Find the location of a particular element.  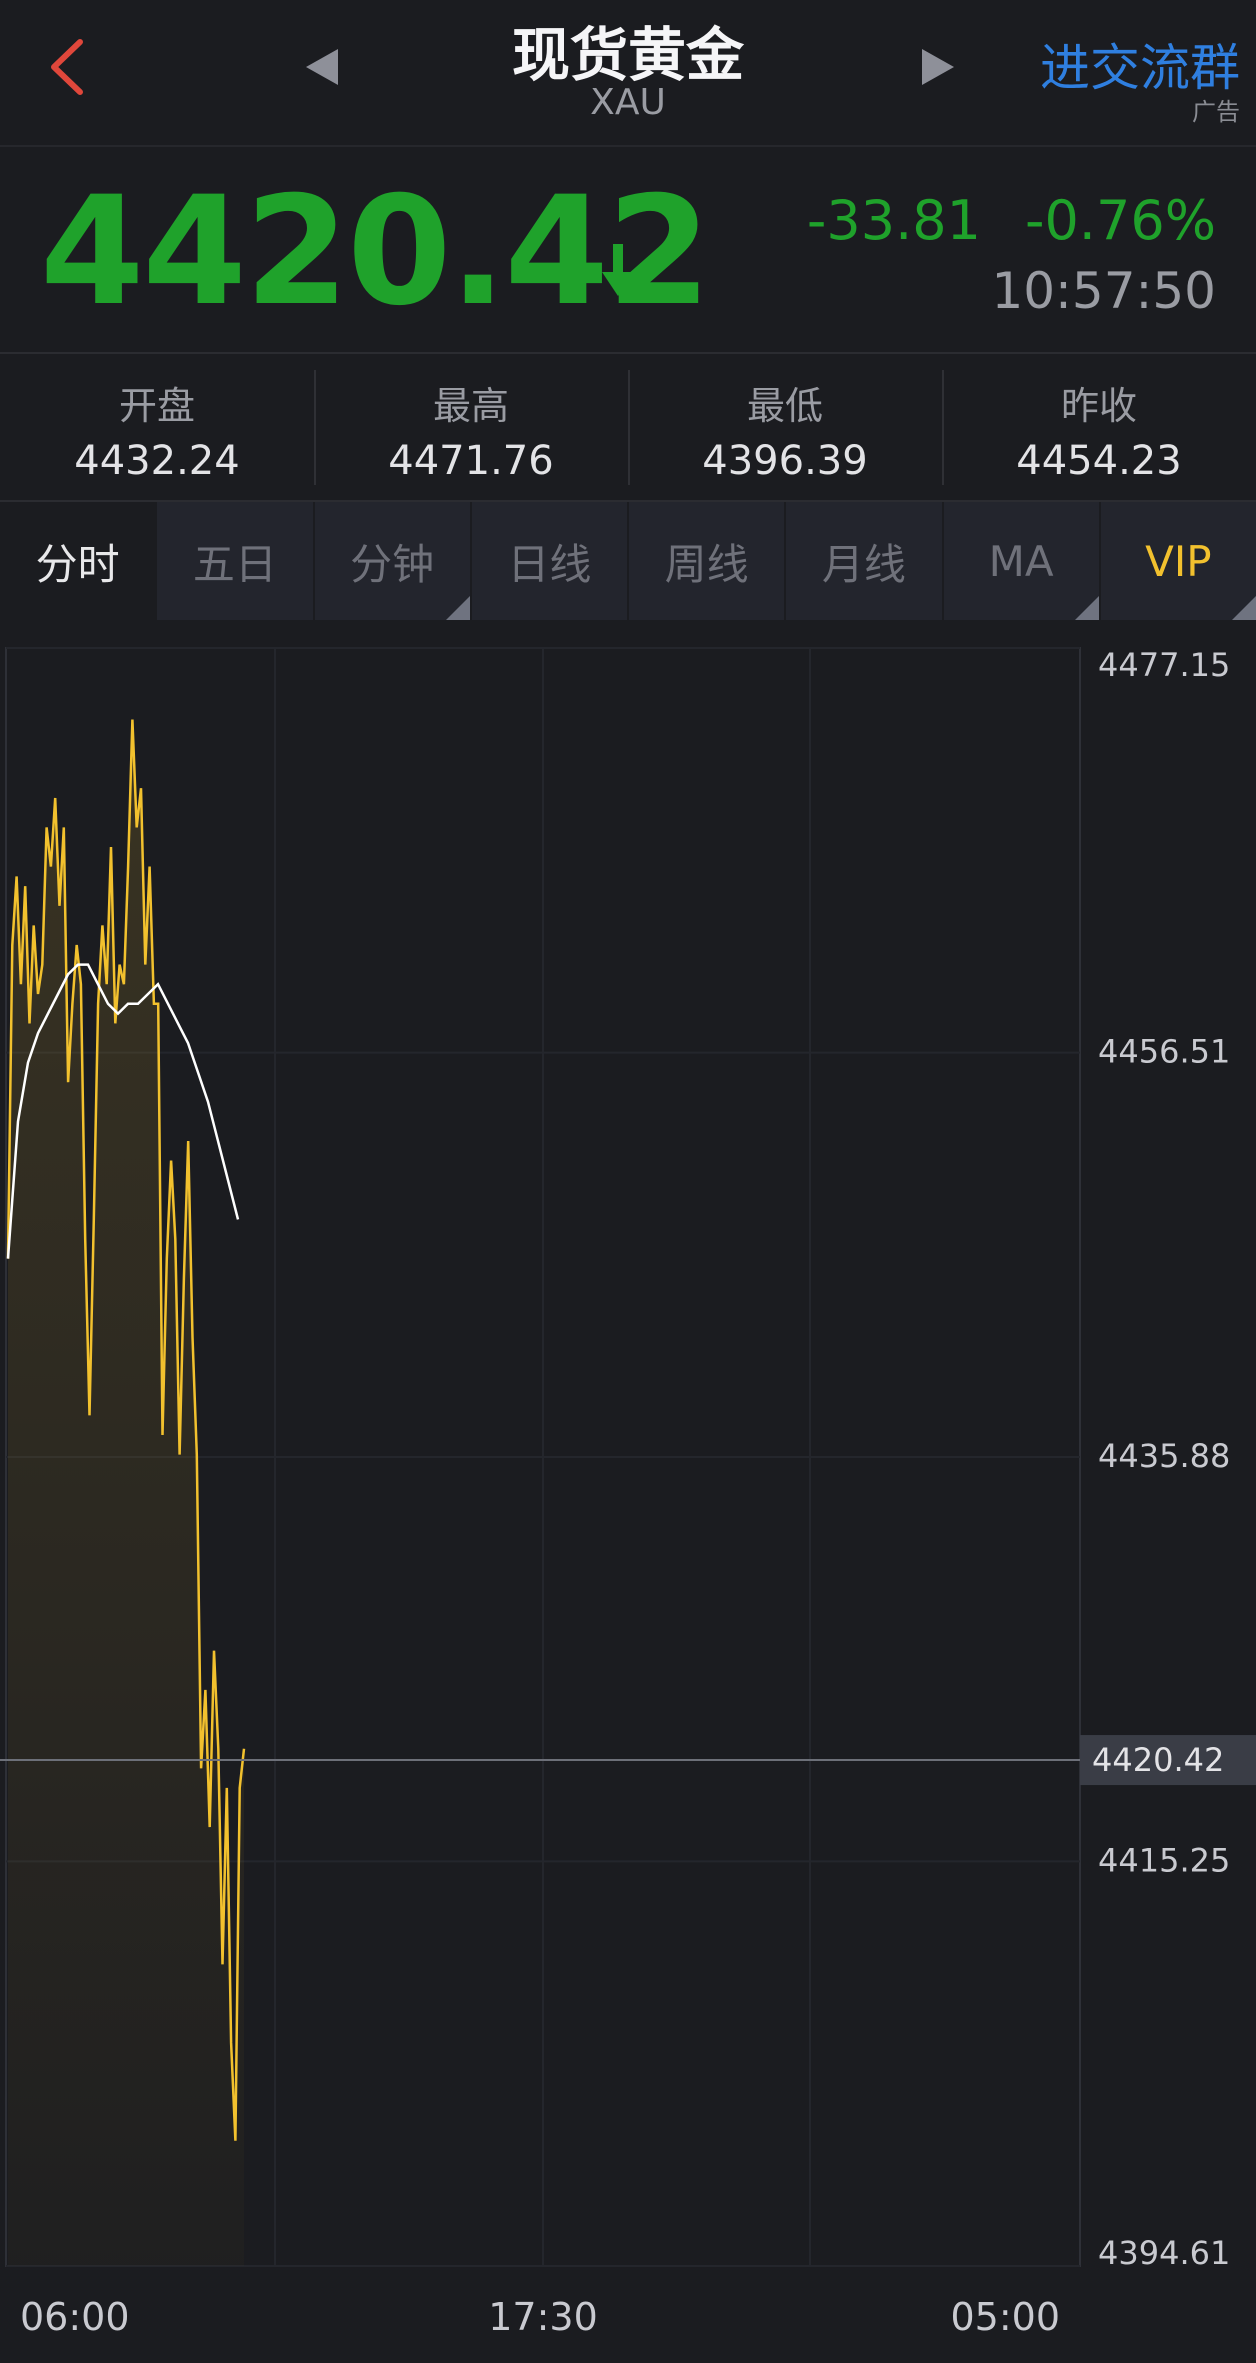

symbol-code: XAU is located at coordinates (628, 102).